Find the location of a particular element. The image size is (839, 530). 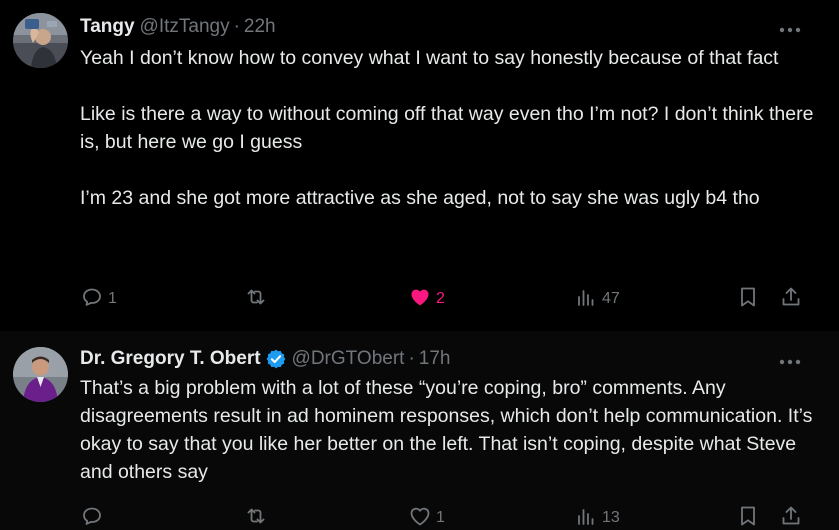

author-display-name: Tangy is located at coordinates (107, 27).